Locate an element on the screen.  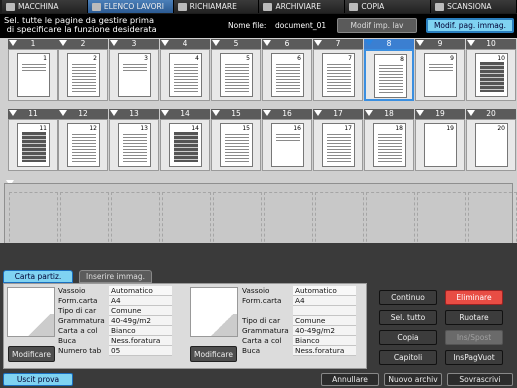
setting-value: Bianco is located at coordinates (140, 331).